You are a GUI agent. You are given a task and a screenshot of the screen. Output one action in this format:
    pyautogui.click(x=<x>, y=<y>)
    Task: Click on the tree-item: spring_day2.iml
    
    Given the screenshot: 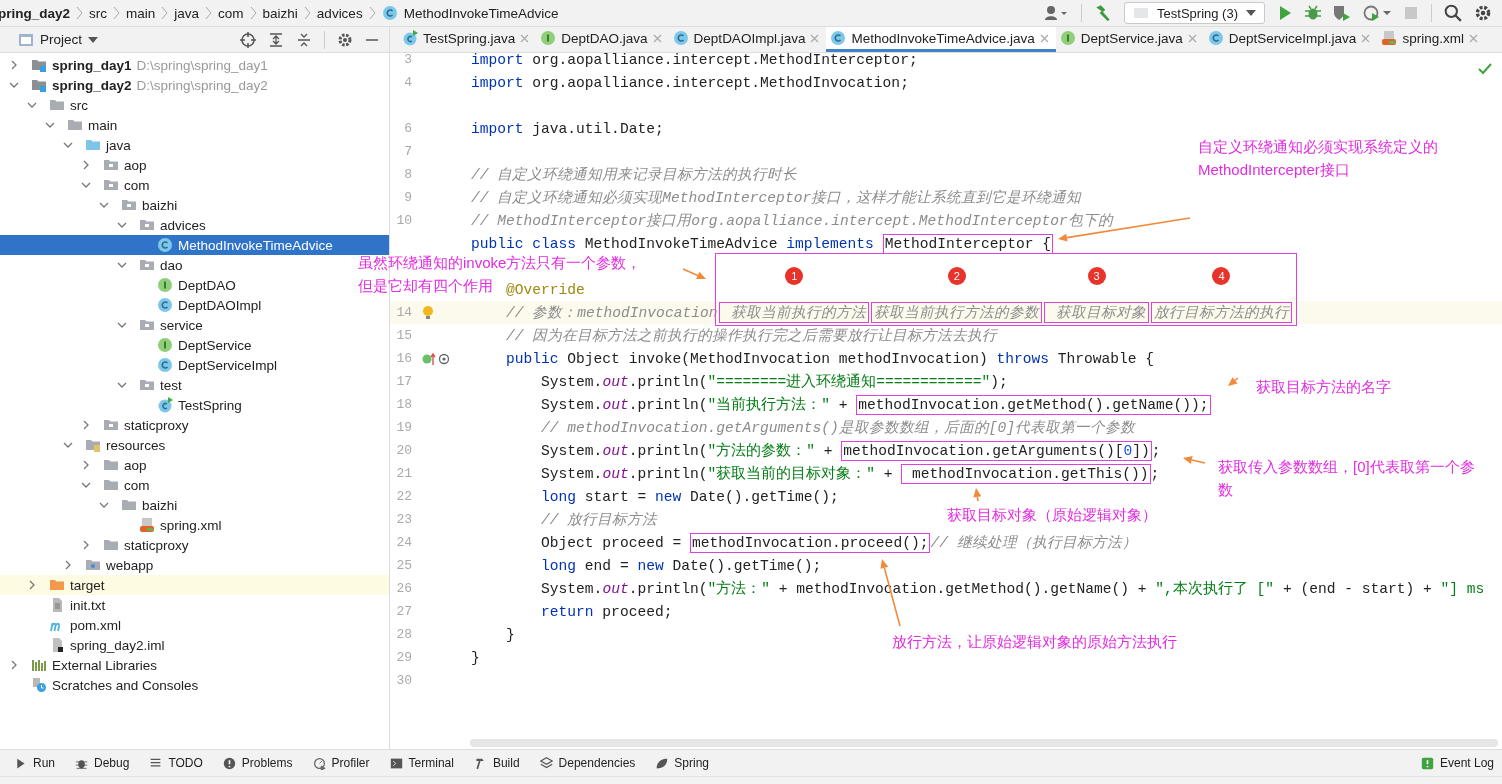 What is the action you would take?
    pyautogui.click(x=82, y=645)
    